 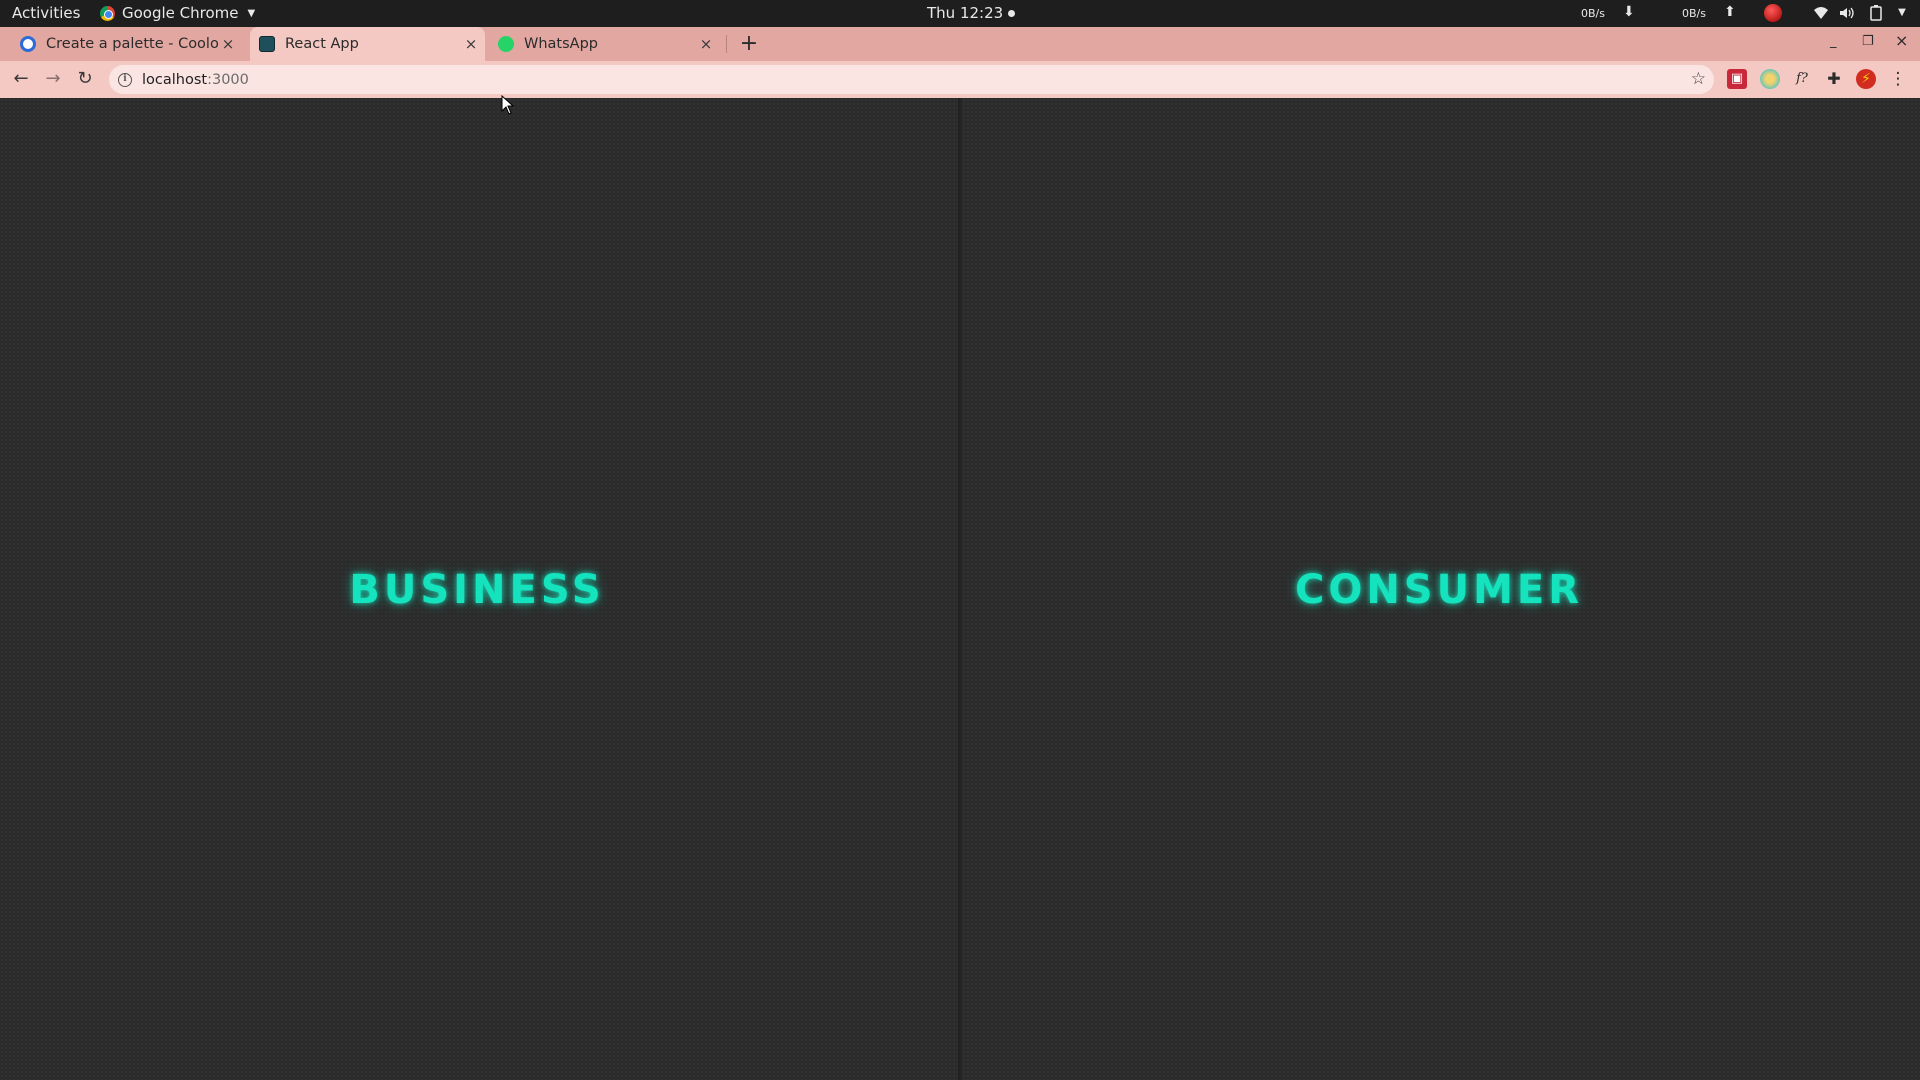 I want to click on url-host: localhost, so click(x=175, y=79).